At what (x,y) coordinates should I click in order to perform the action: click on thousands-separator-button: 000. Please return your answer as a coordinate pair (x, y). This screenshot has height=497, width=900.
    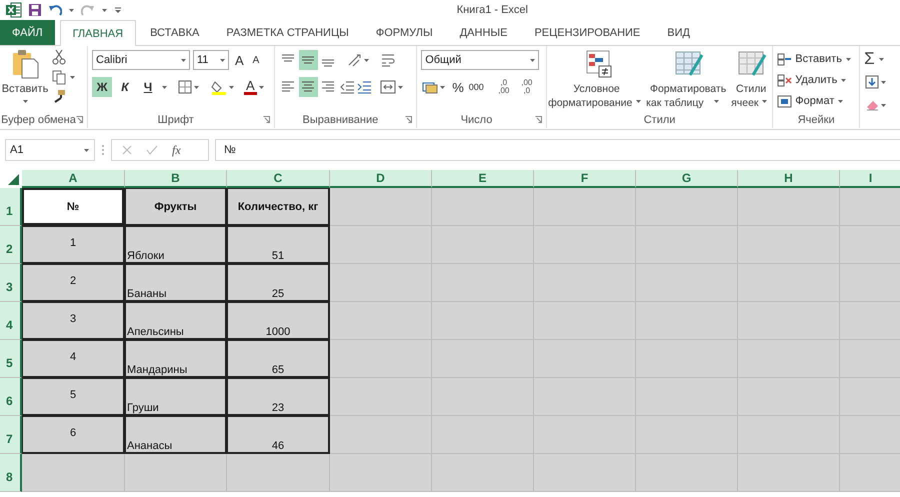
    Looking at the image, I should click on (476, 87).